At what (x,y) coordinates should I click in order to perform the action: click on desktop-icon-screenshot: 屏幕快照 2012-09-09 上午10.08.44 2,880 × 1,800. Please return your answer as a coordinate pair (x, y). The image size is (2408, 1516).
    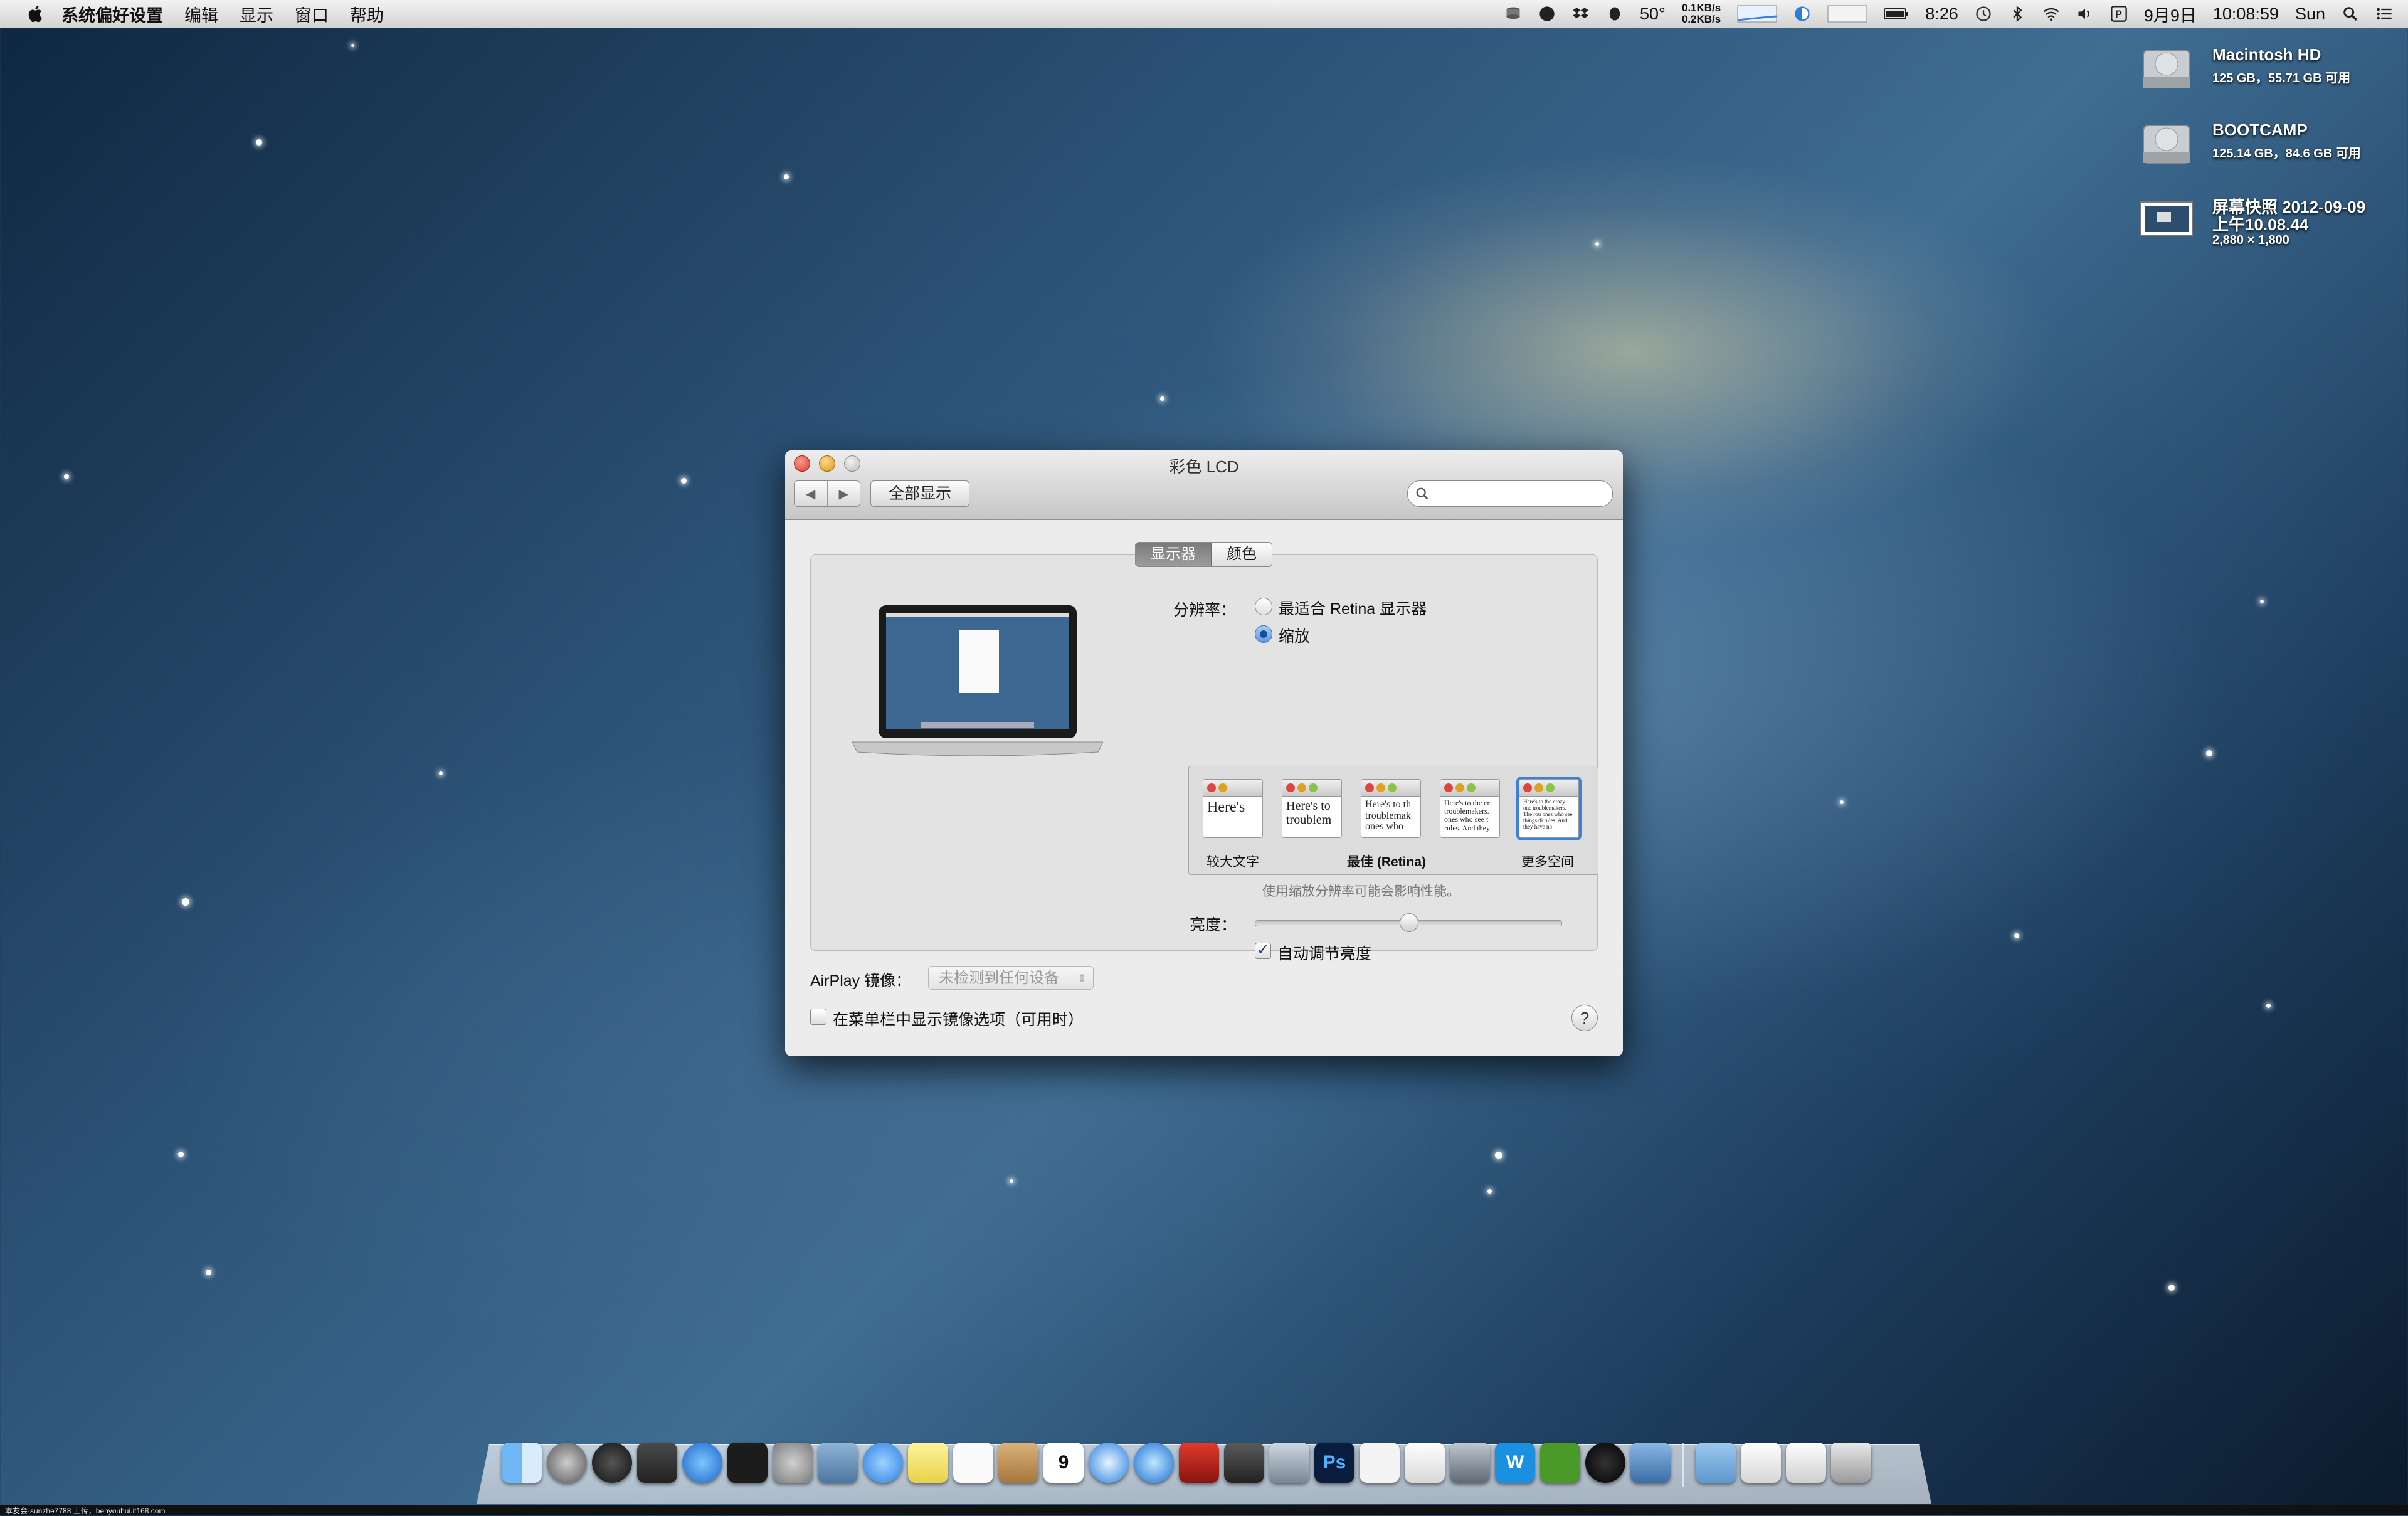
    Looking at the image, I should click on (2270, 225).